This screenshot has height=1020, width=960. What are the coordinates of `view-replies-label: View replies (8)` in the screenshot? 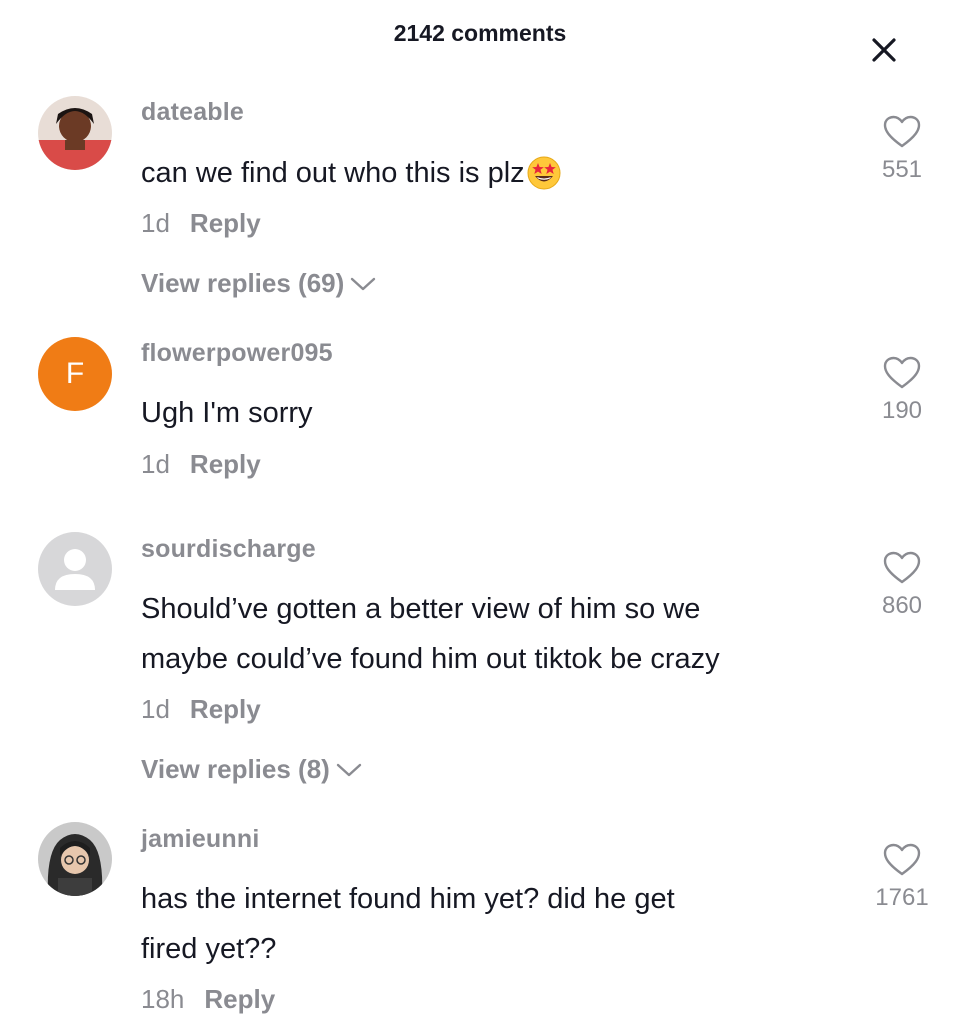 It's located at (235, 769).